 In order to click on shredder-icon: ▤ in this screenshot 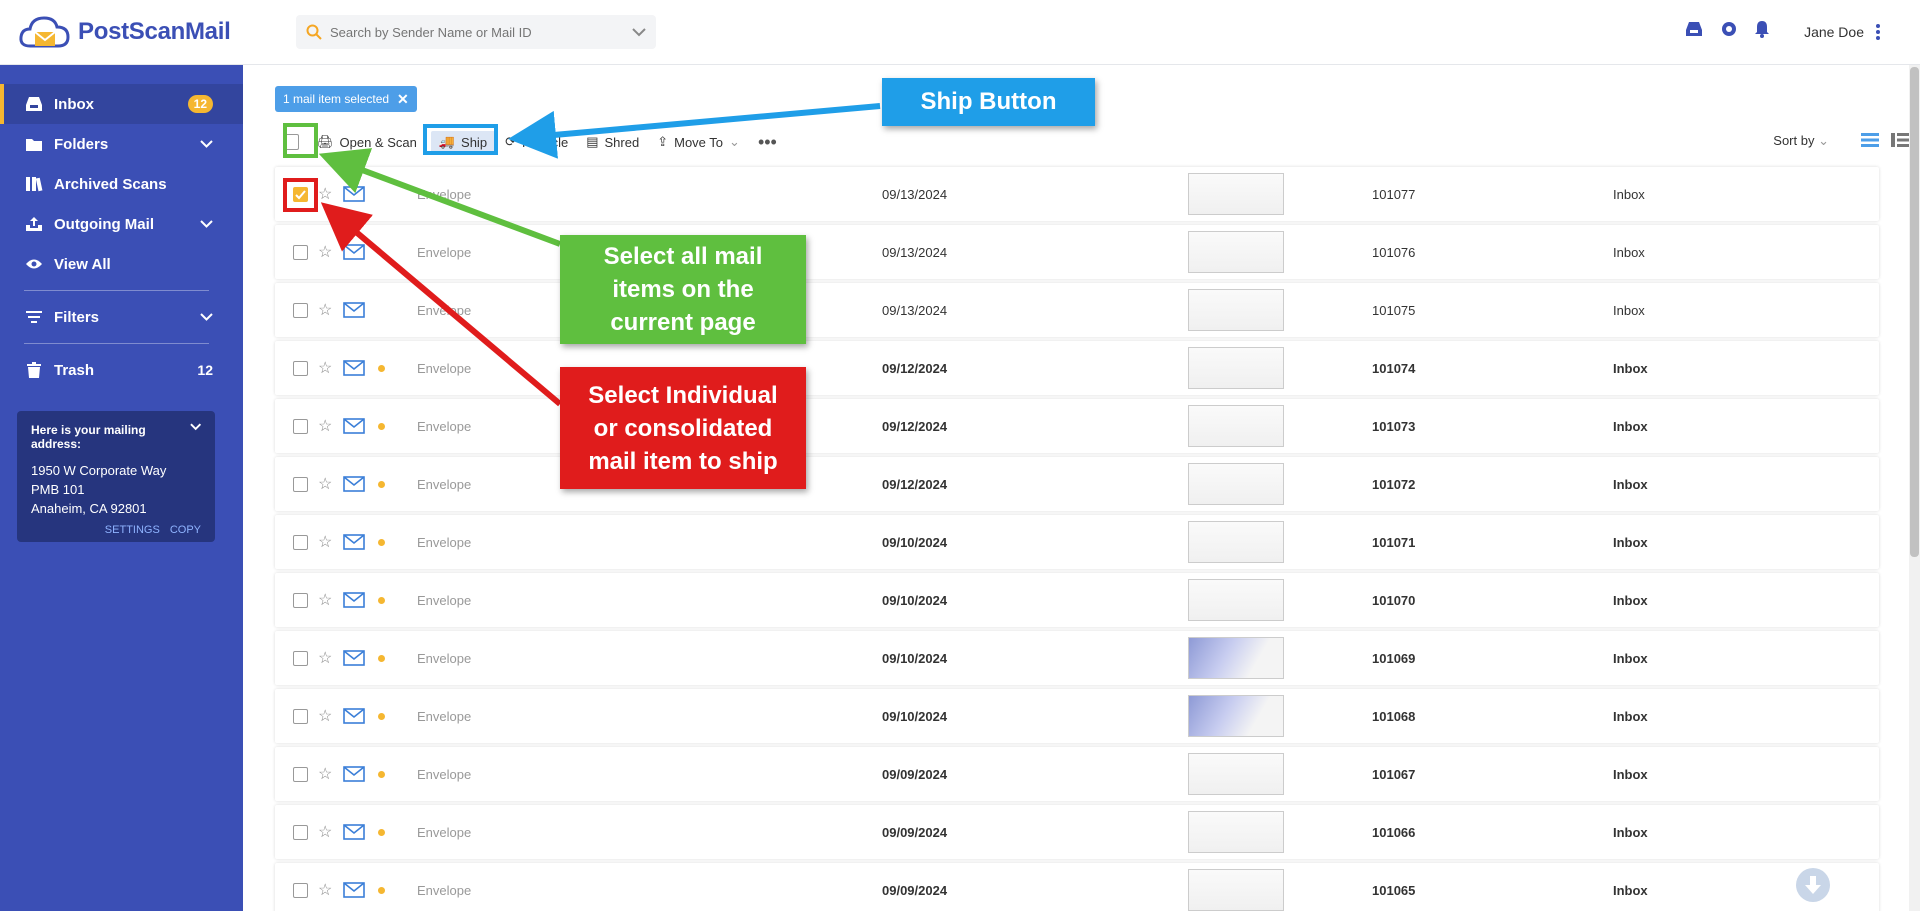, I will do `click(592, 141)`.